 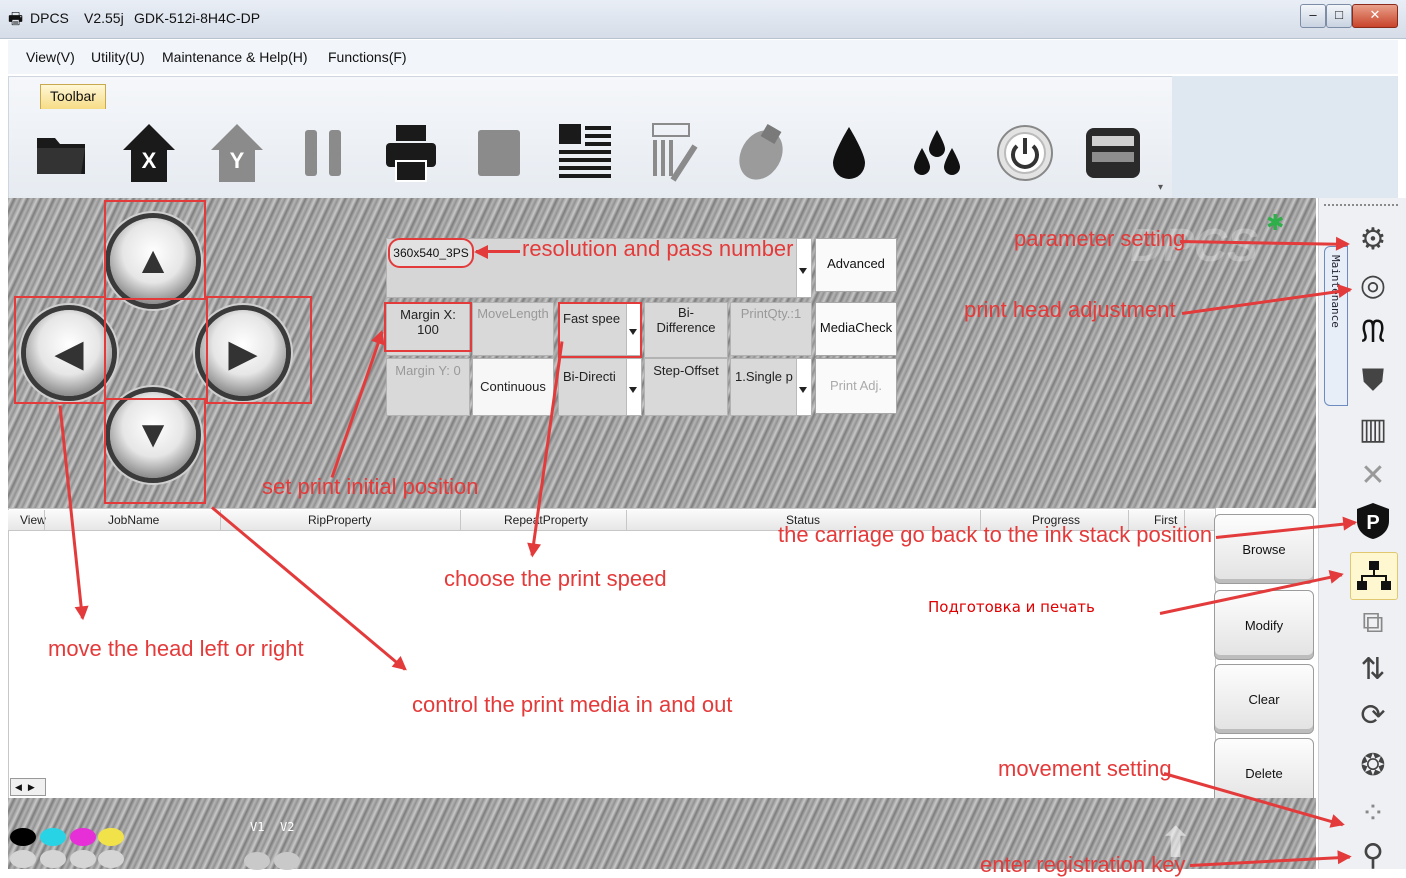 What do you see at coordinates (764, 376) in the screenshot?
I see `pass-mode-value: 1.Single p` at bounding box center [764, 376].